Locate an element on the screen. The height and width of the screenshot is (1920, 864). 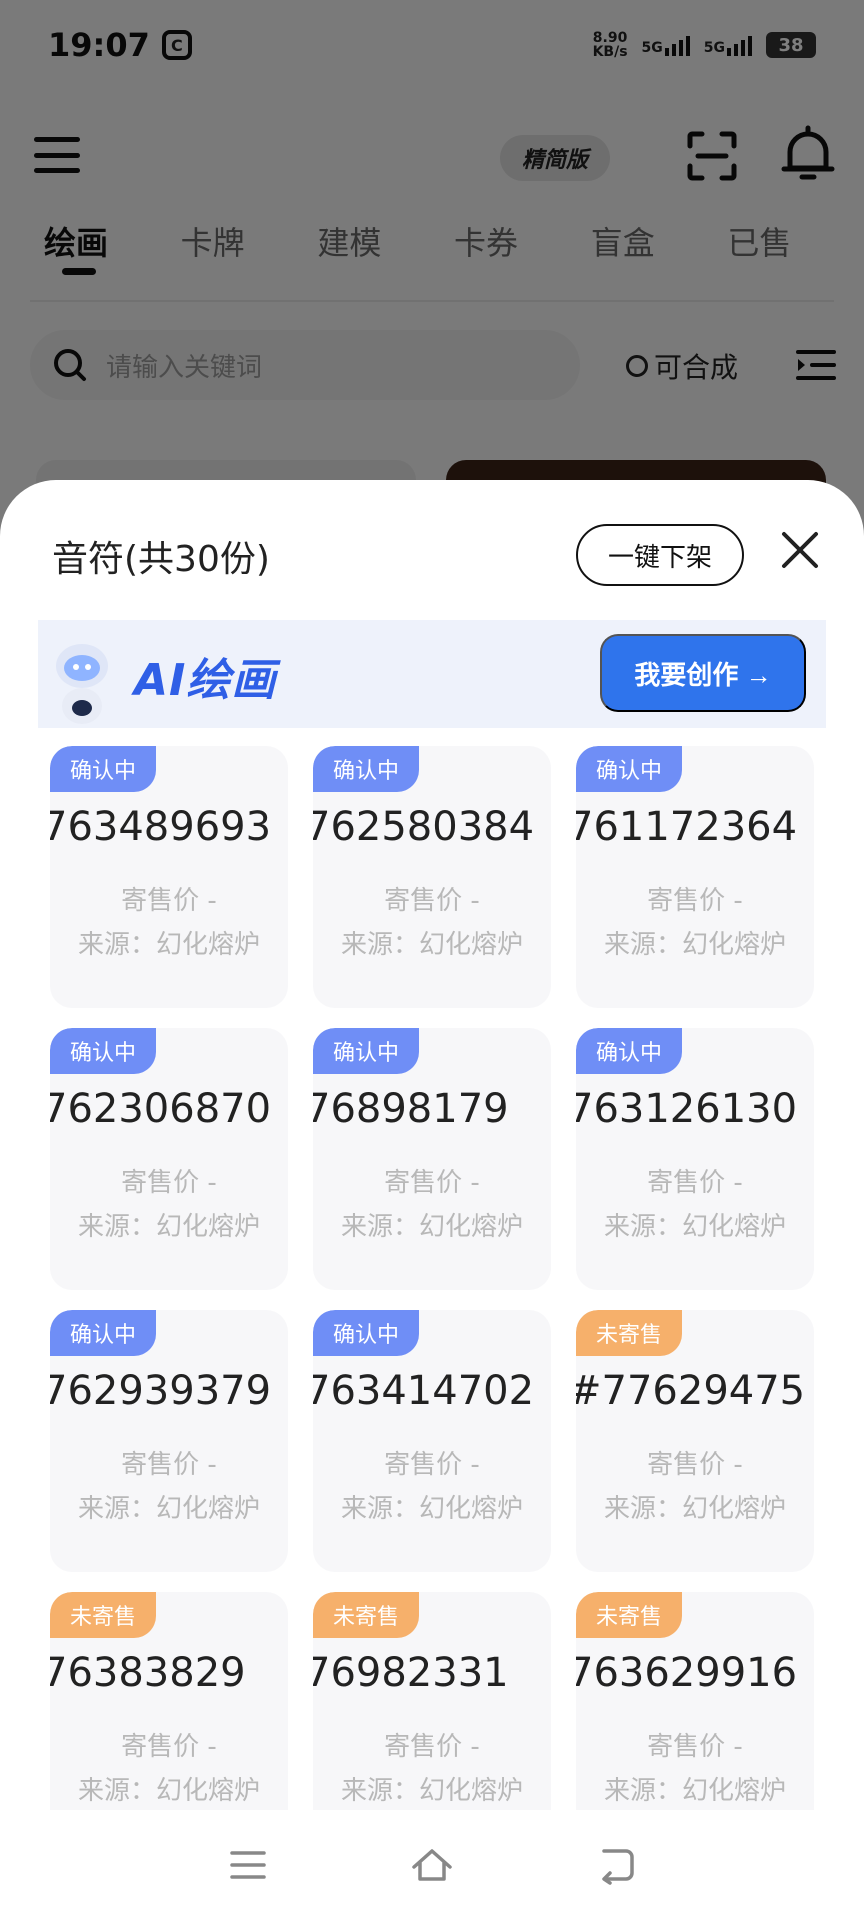
item-card: 确认中 763489693 寄售价 - 来源：幻化熔炉 is located at coordinates (169, 877).